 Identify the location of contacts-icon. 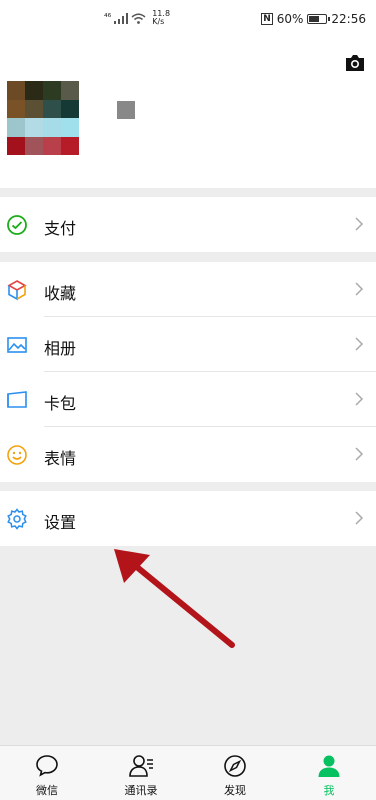
(141, 766).